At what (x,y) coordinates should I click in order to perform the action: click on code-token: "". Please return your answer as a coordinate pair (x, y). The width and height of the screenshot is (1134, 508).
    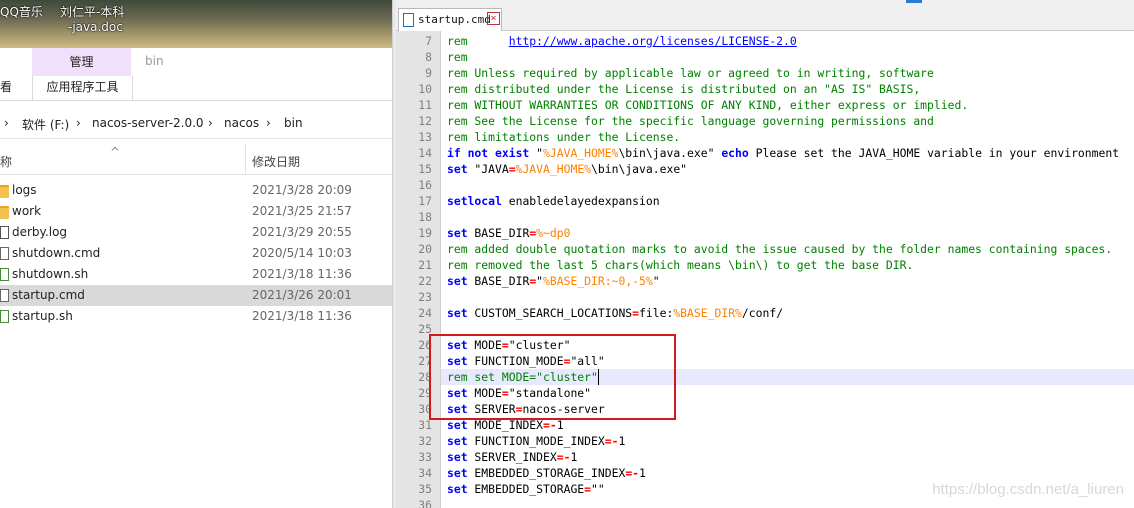
    Looking at the image, I should click on (598, 489).